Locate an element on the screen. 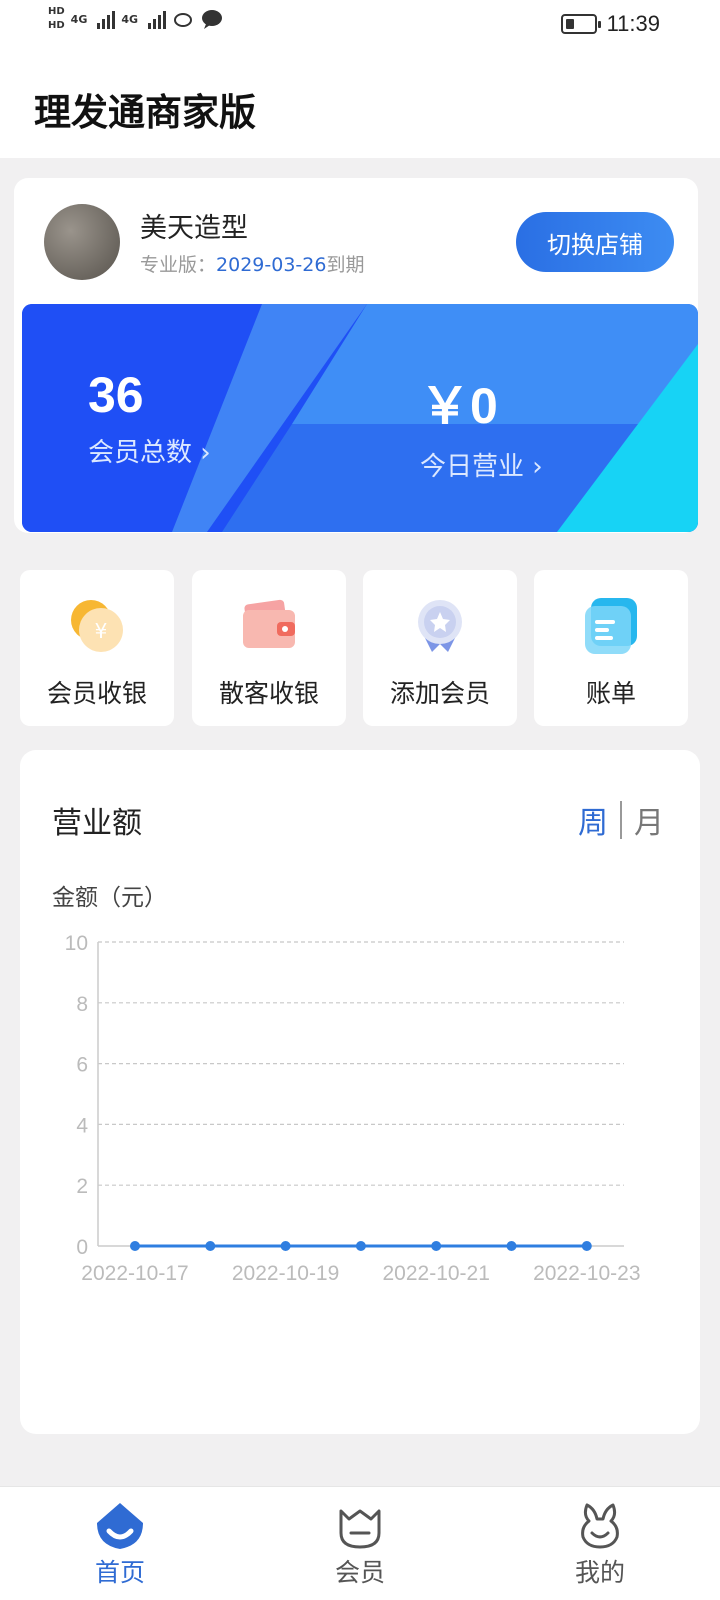  x-tick-label: 2022-10-23 is located at coordinates (586, 1273).